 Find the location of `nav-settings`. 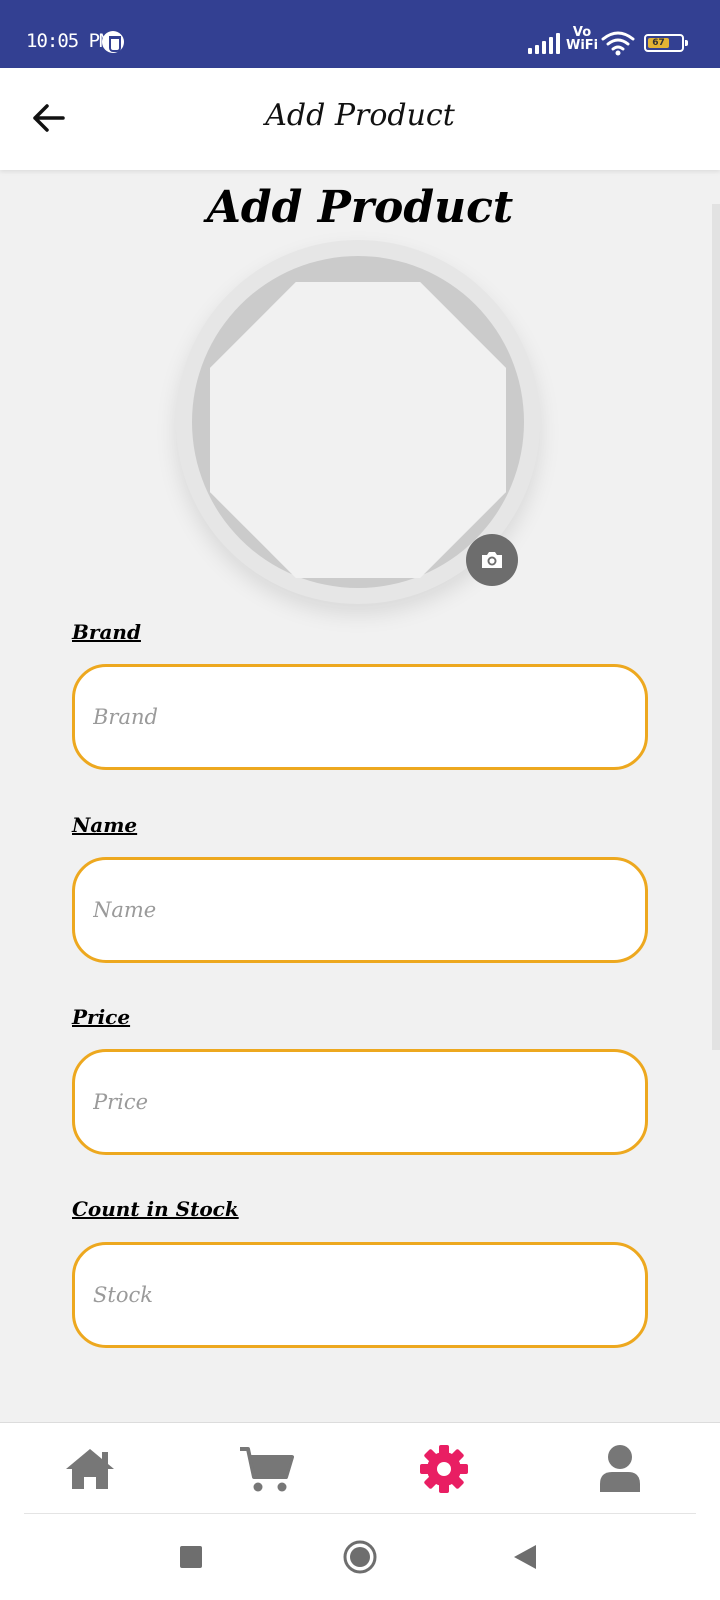

nav-settings is located at coordinates (444, 1469).